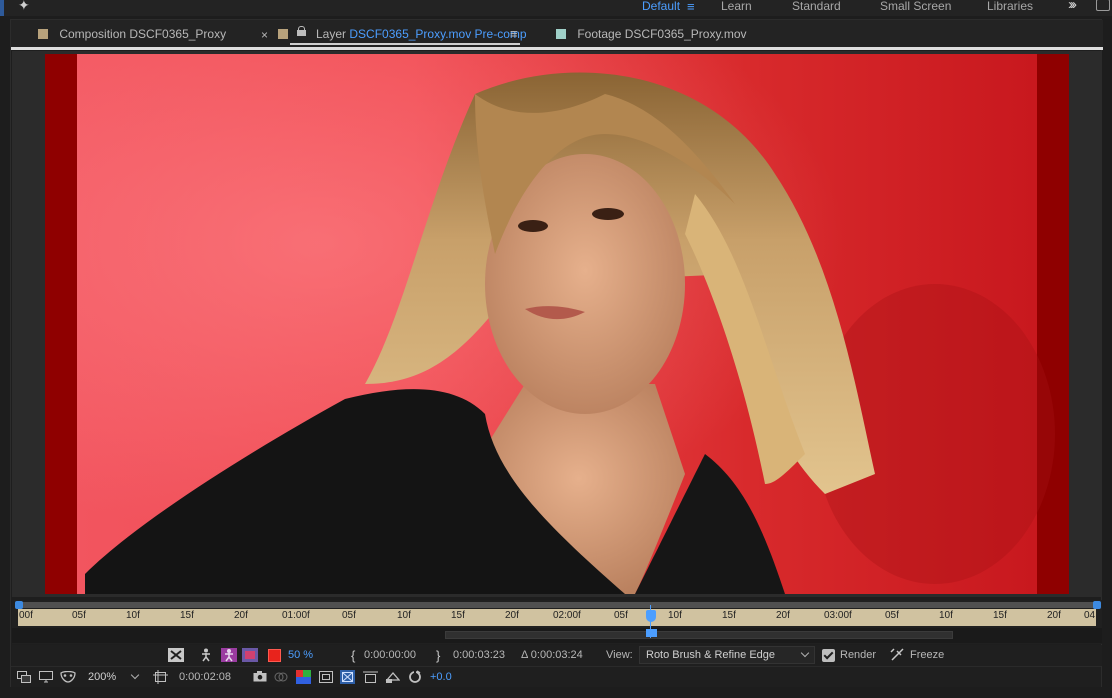 The height and width of the screenshot is (698, 1112). Describe the element at coordinates (685, 34) in the screenshot. I see `tab-name: DSCF0365_Proxy.mov` at that location.